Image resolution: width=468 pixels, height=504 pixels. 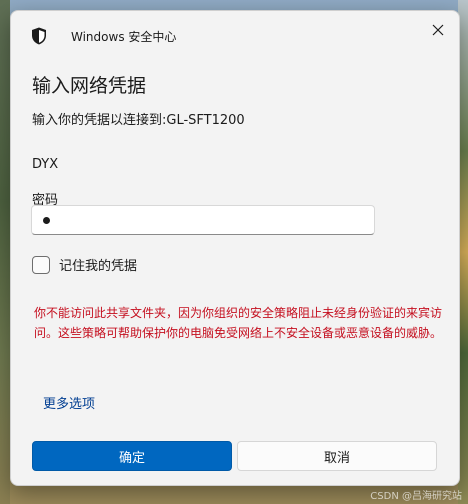 I want to click on dialog-subtitle: 输入你的凭据以连接到:GL-SFT1200, so click(x=138, y=120).